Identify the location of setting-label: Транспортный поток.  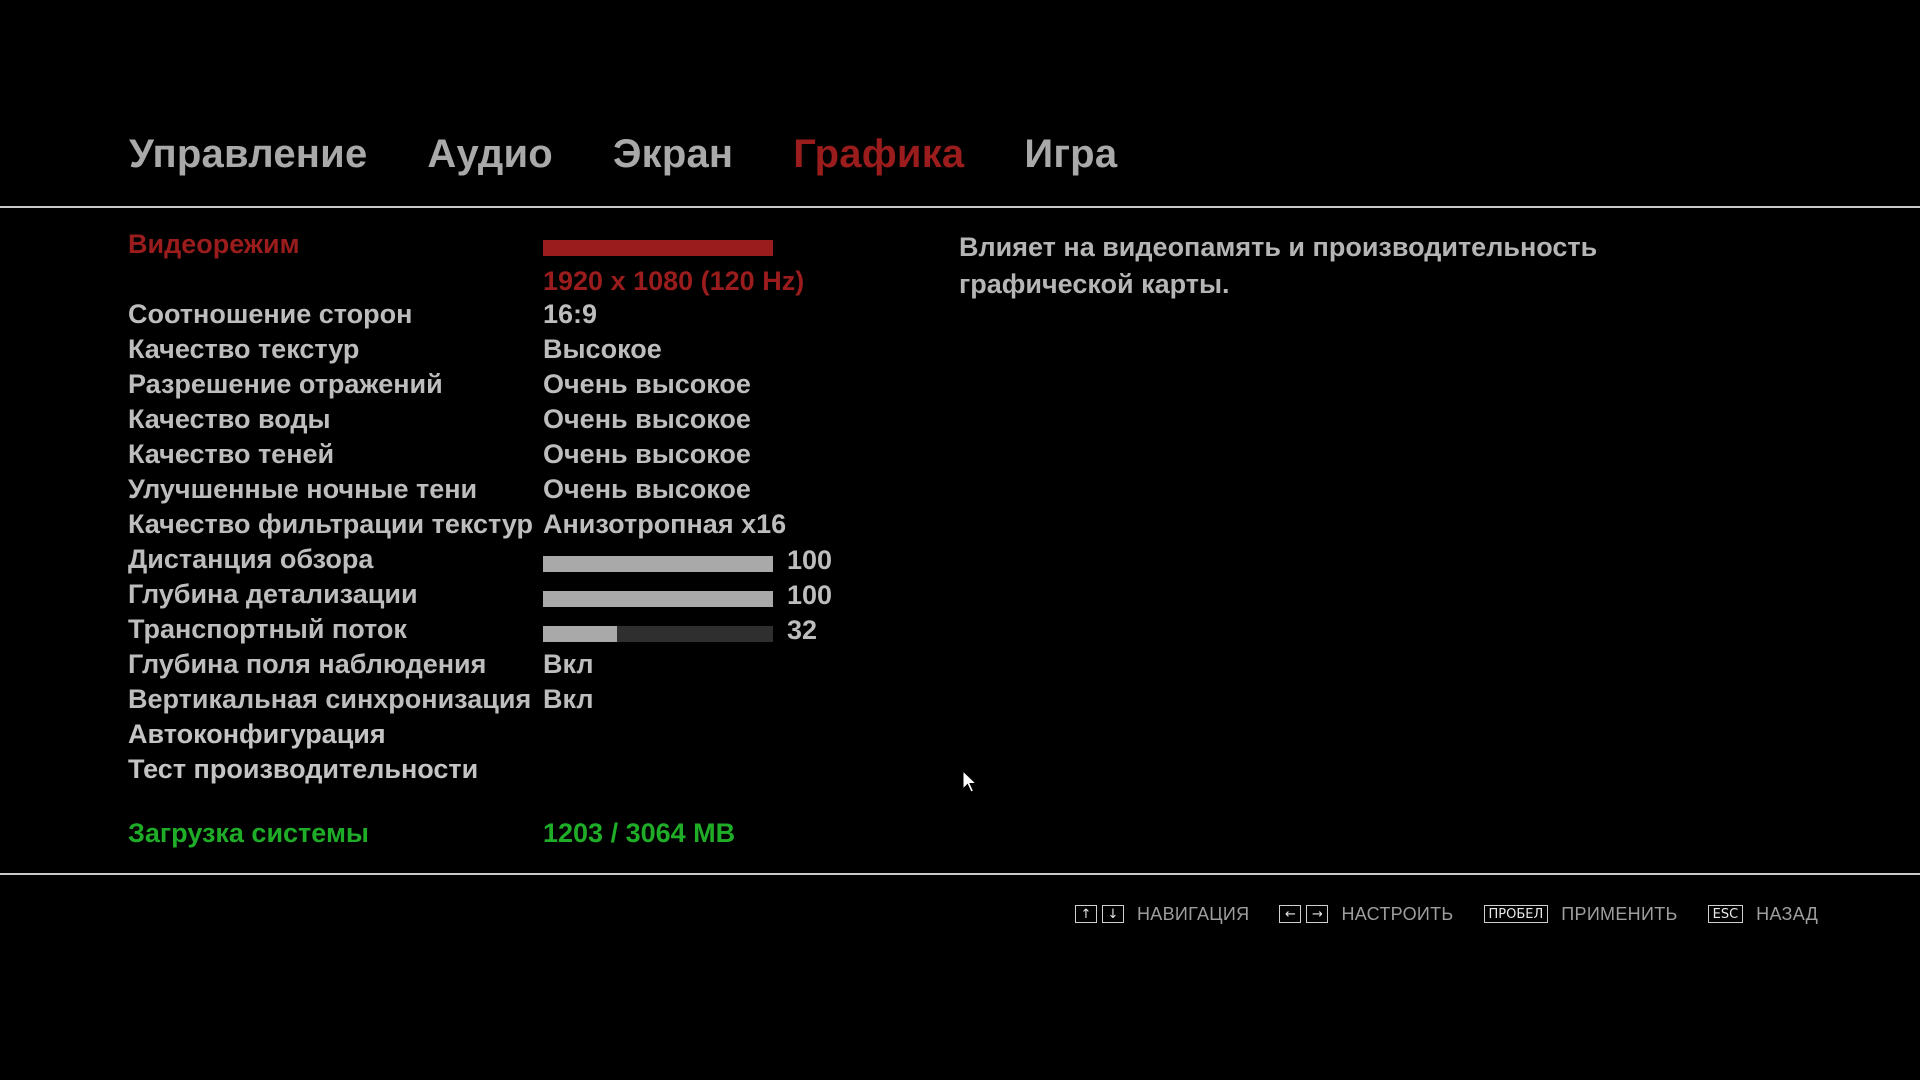
(267, 629).